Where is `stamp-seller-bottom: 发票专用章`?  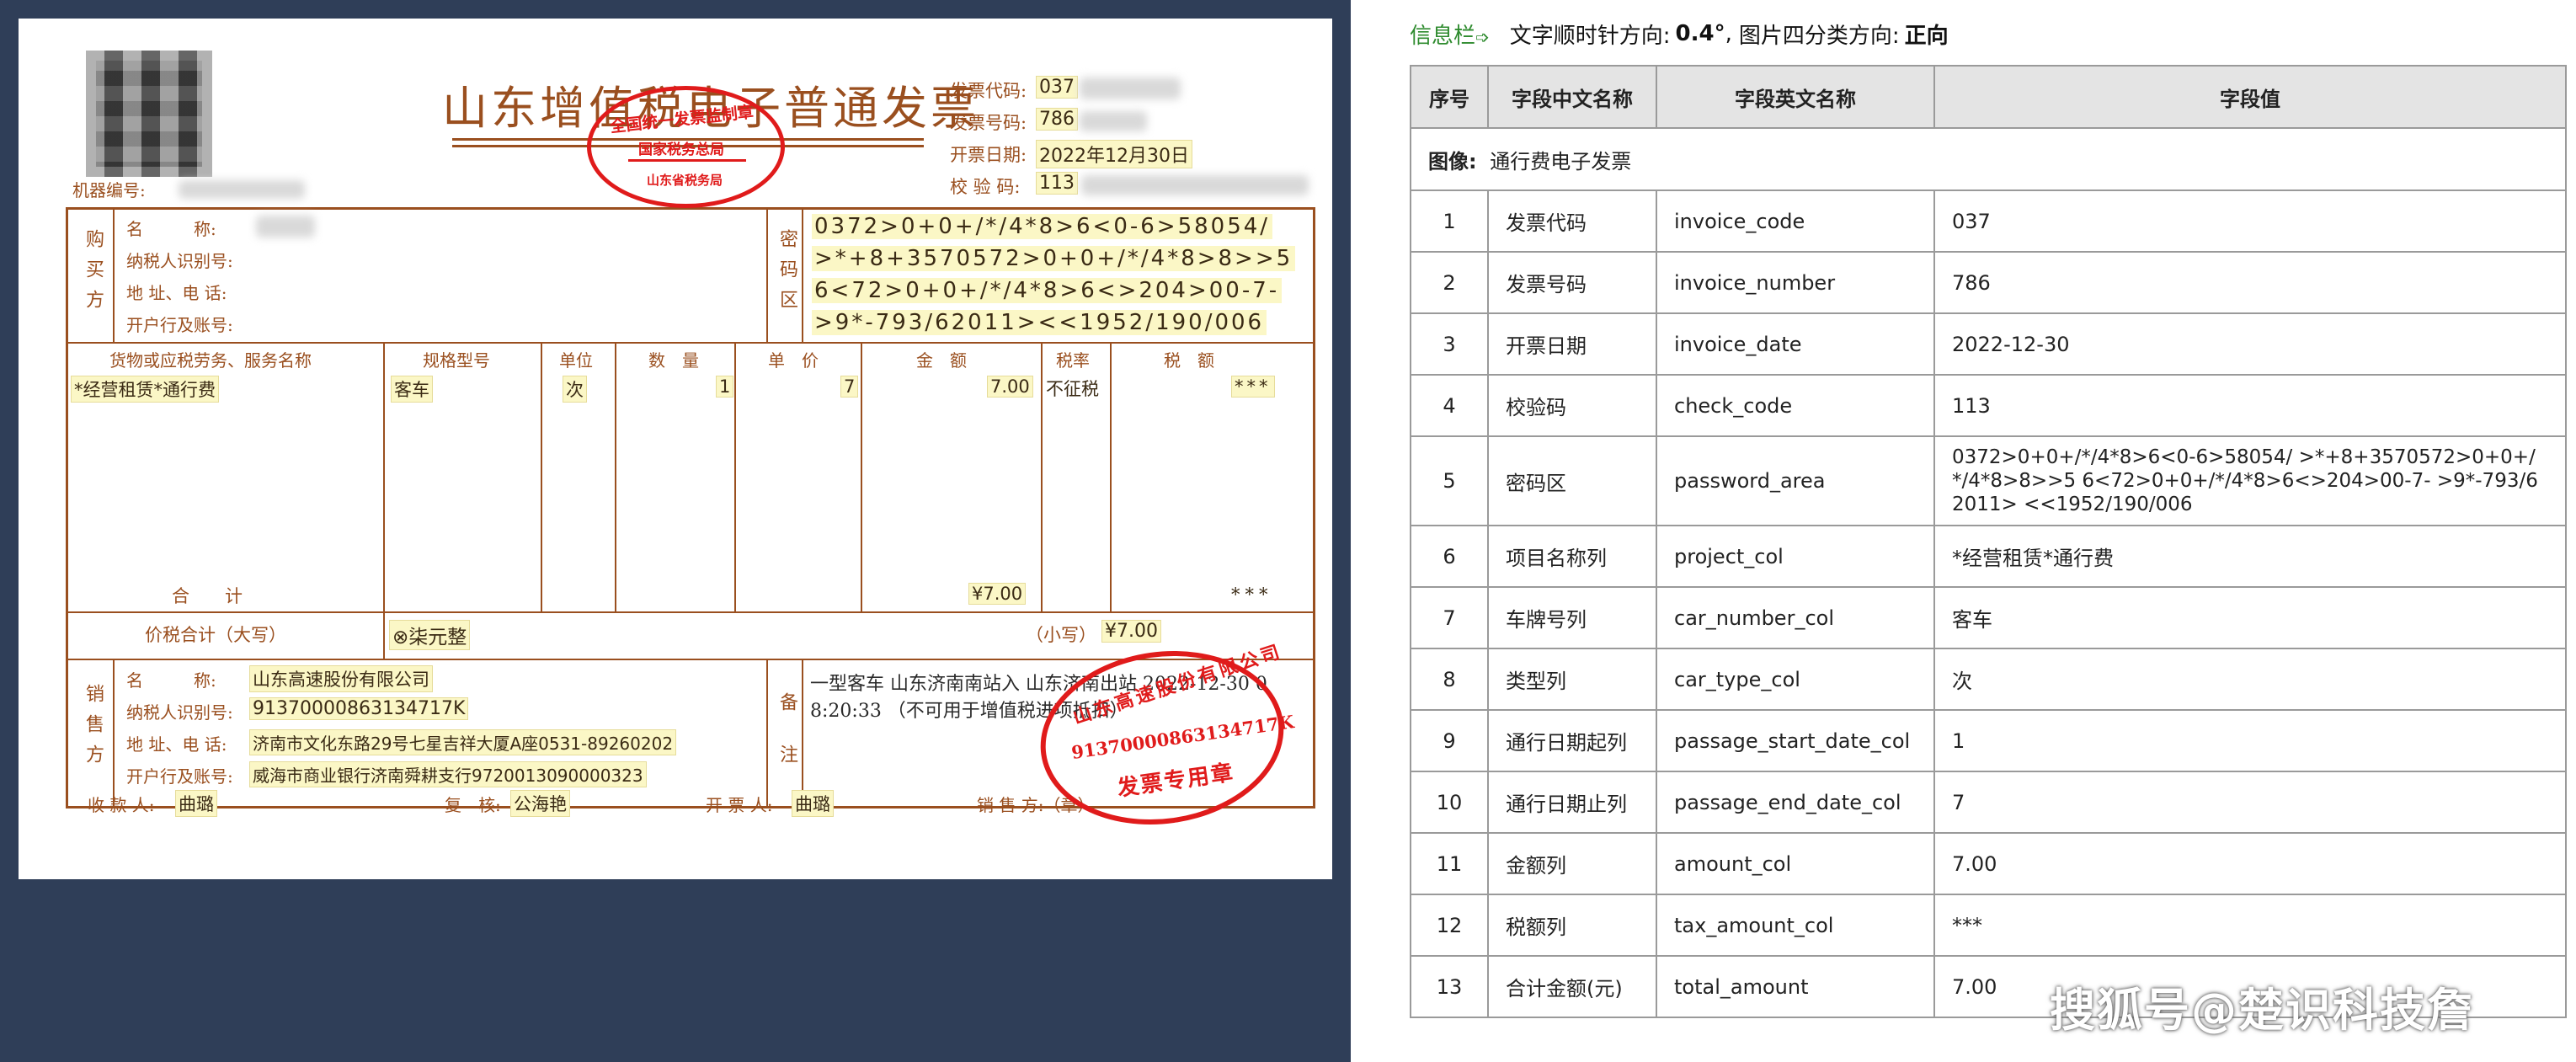 stamp-seller-bottom: 发票专用章 is located at coordinates (1175, 781).